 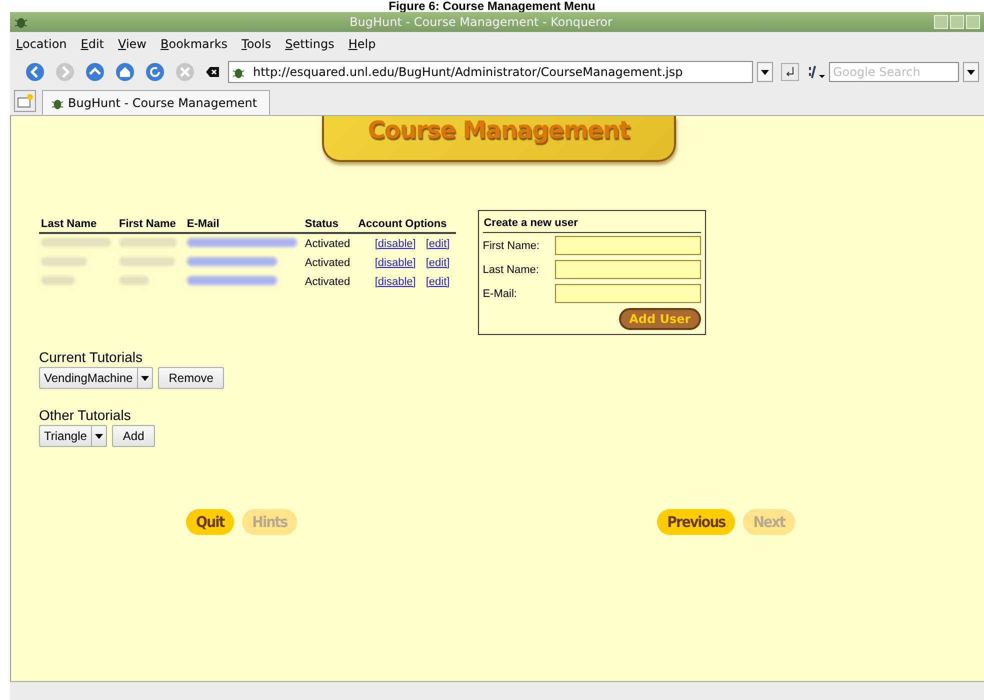 I want to click on bug-icon, so click(x=21, y=22).